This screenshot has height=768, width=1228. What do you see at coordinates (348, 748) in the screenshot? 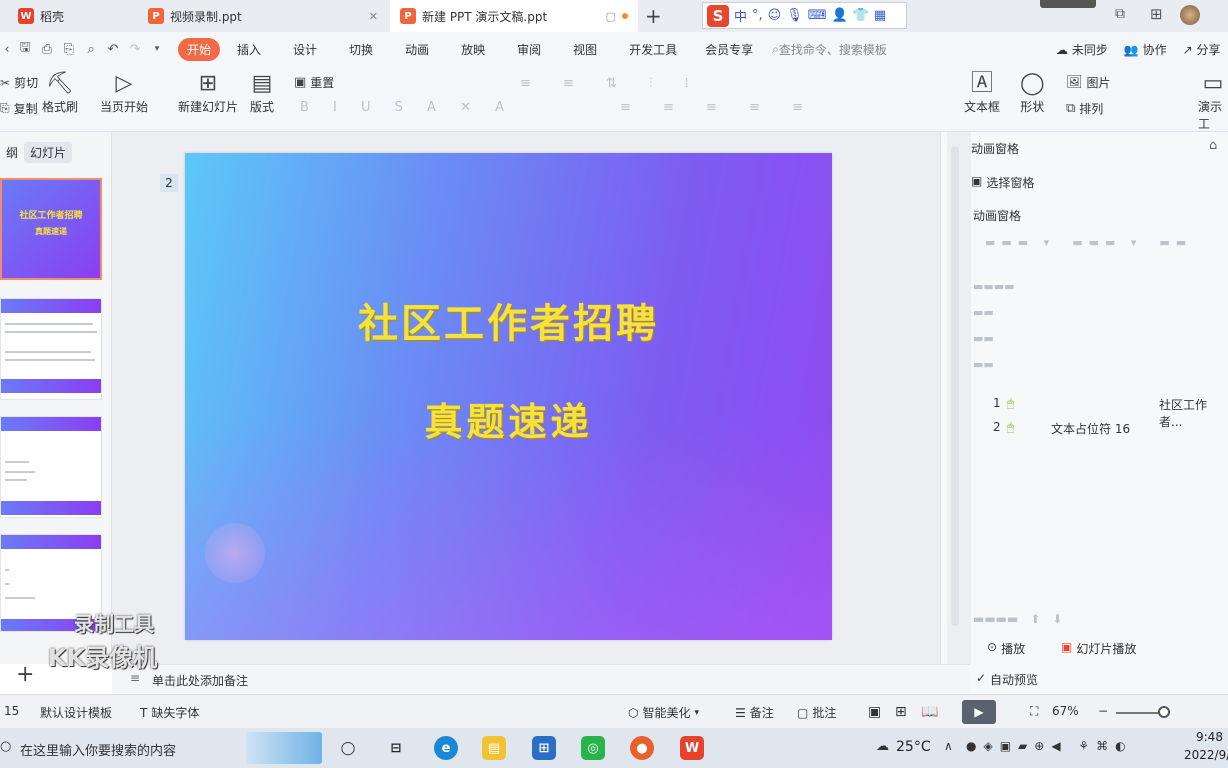
I see `task-view-icon: ◯` at bounding box center [348, 748].